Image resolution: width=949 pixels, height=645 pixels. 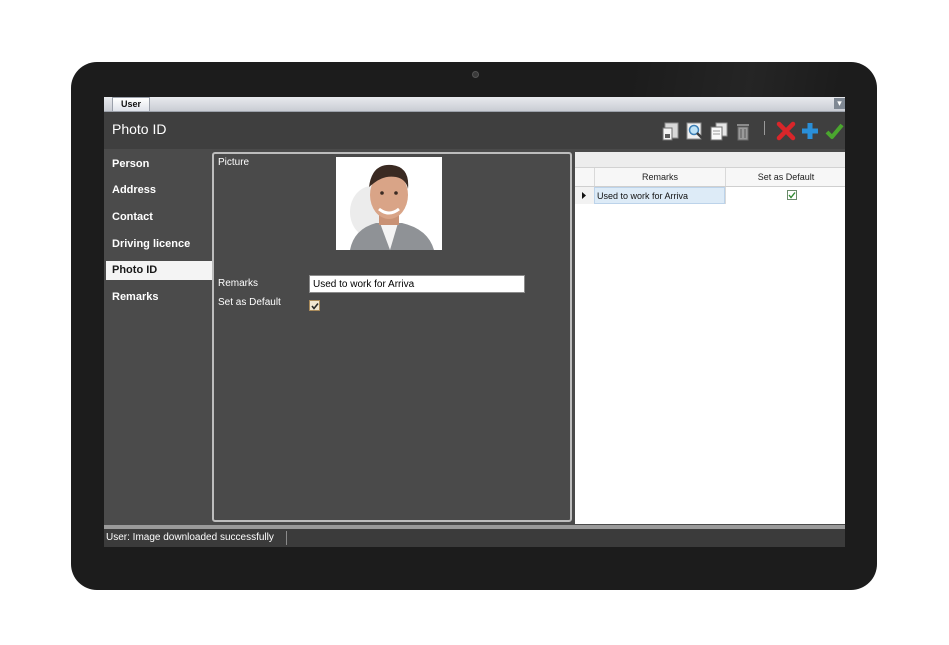 What do you see at coordinates (785, 195) in the screenshot?
I see `cell-set-as-default` at bounding box center [785, 195].